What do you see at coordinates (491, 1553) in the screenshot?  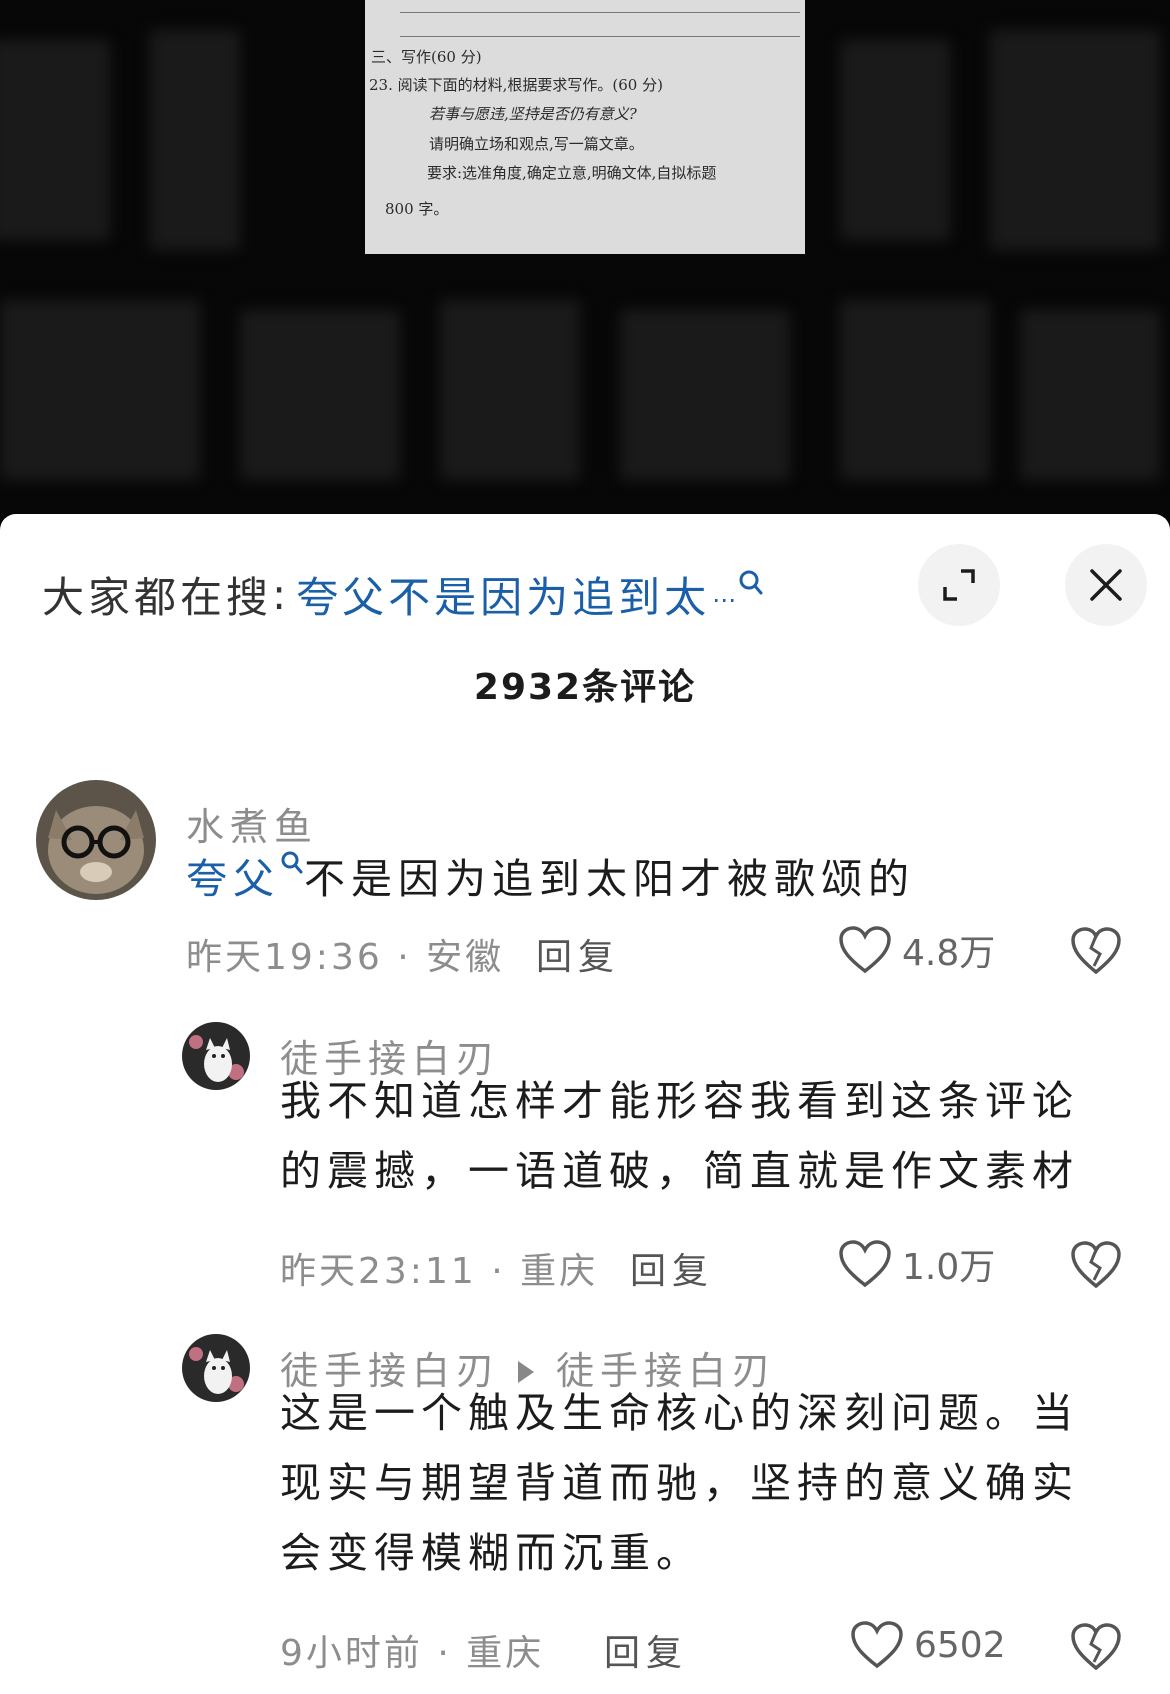 I see `comment-text-line: 会变得模糊而沉重。` at bounding box center [491, 1553].